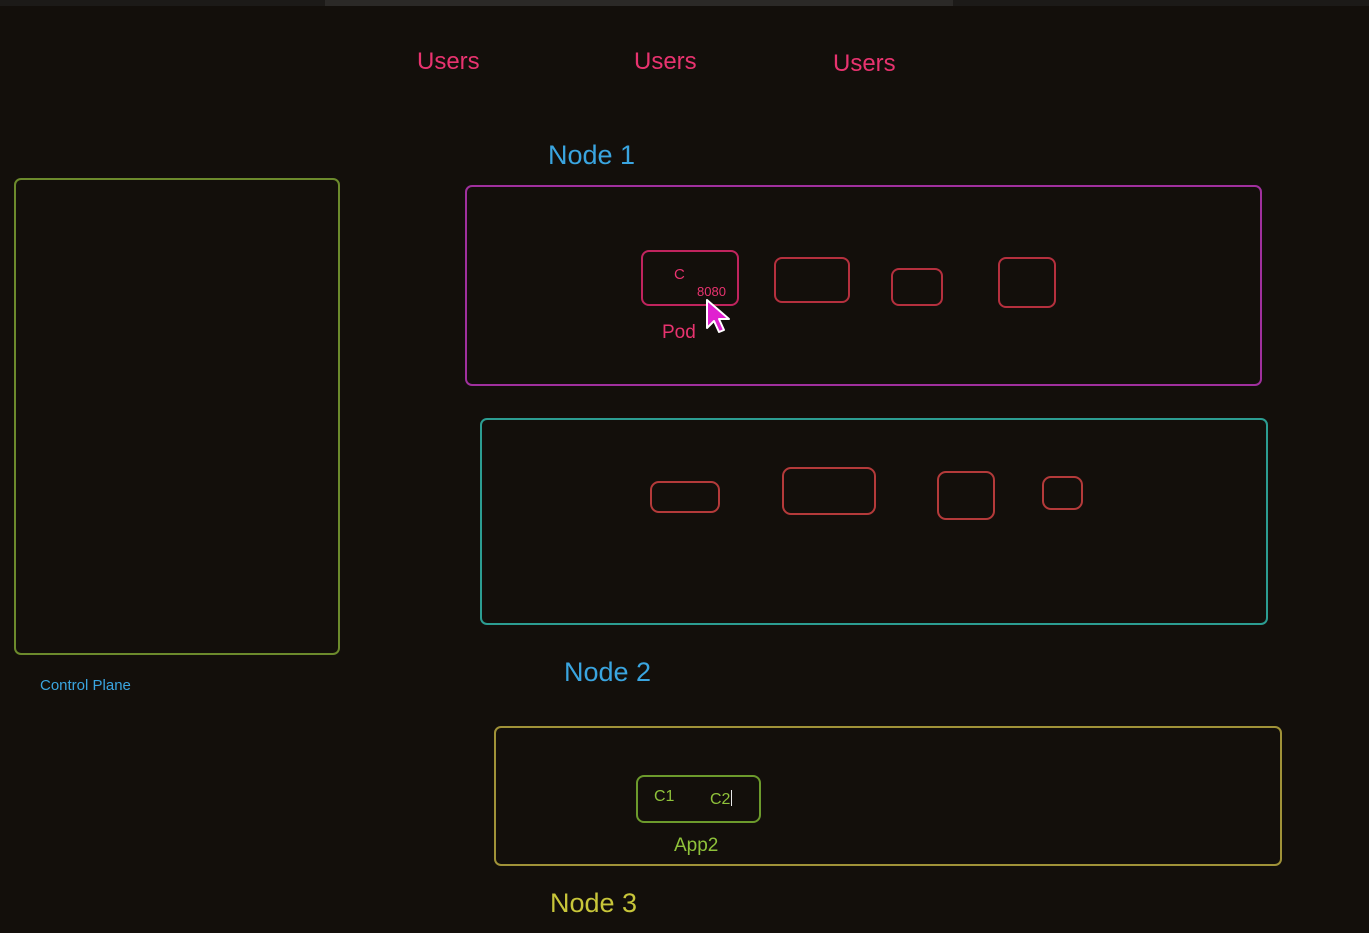 This screenshot has height=933, width=1369. I want to click on node2-label: Node 2, so click(608, 672).